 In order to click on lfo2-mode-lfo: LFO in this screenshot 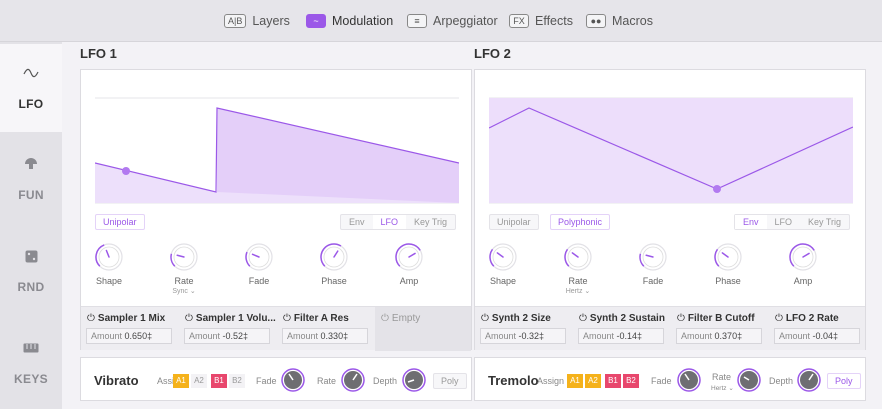, I will do `click(784, 222)`.